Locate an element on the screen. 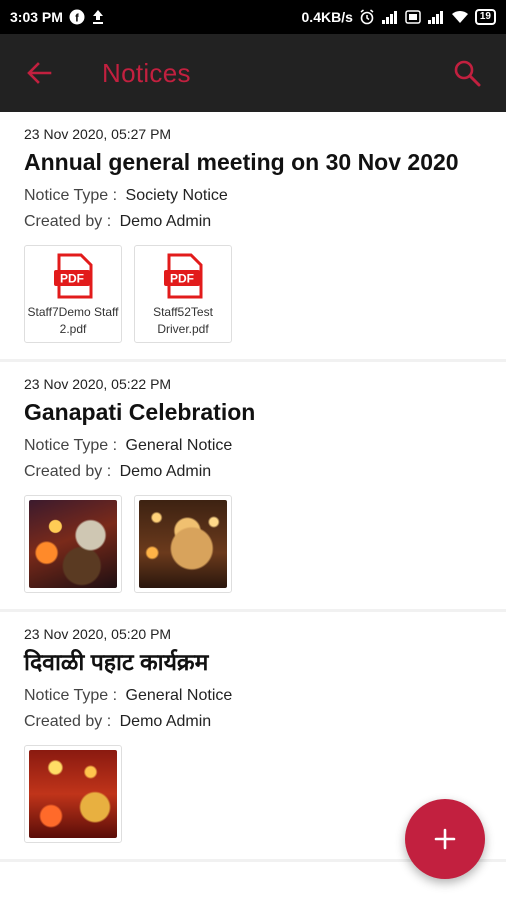  notice-date: 23 Nov 2020, 05:27 PM is located at coordinates (98, 134).